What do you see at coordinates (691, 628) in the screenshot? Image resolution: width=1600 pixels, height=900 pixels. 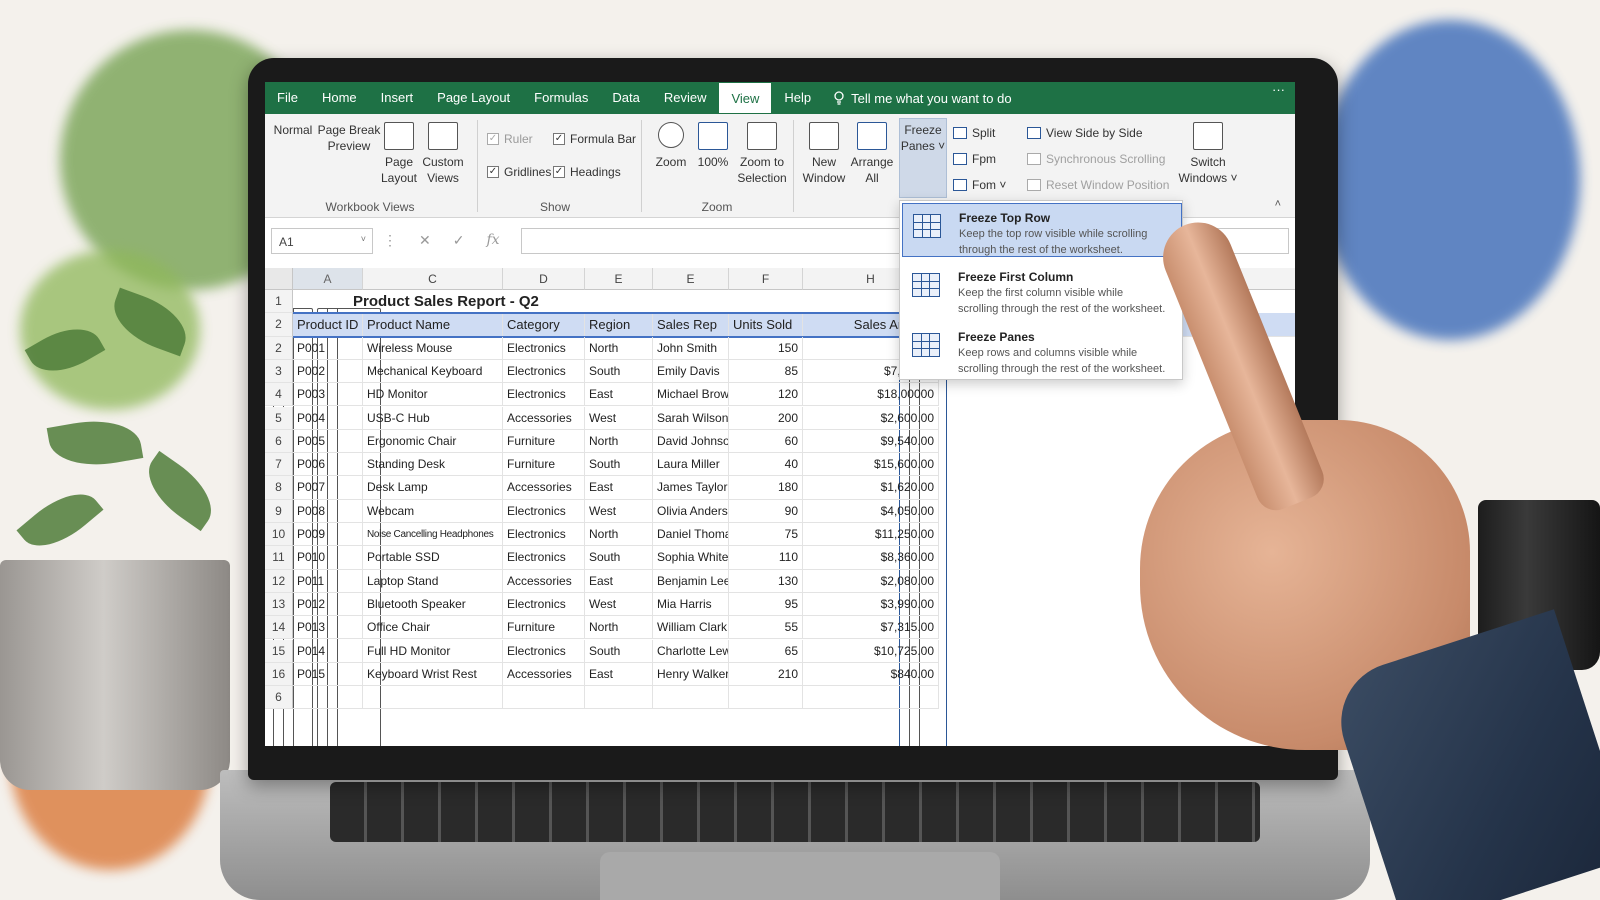 I see `table-cell: William Clark` at bounding box center [691, 628].